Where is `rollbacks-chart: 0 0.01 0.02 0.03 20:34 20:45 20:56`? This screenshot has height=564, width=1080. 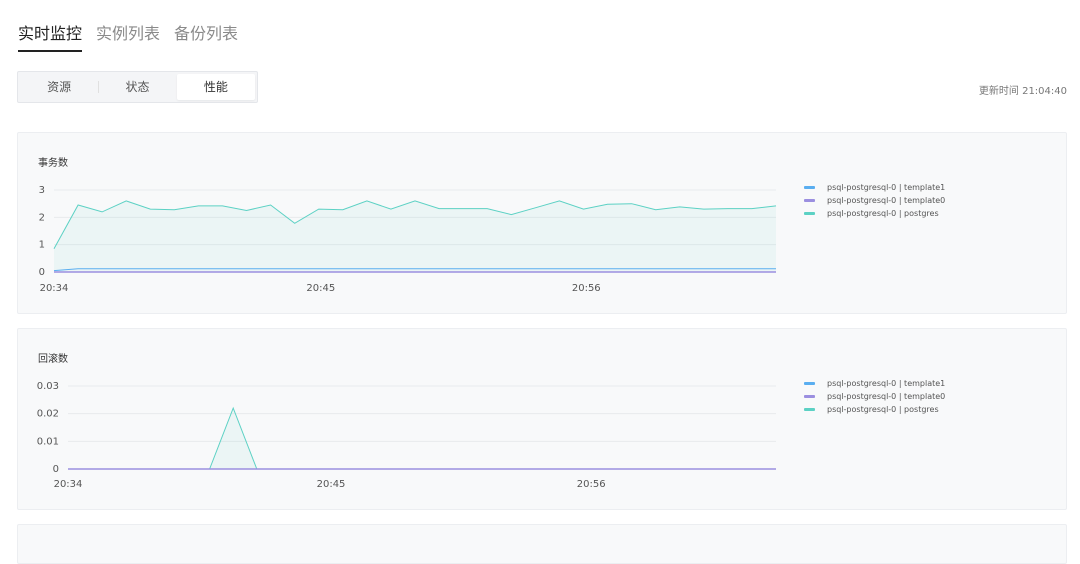
rollbacks-chart: 0 0.01 0.02 0.03 20:34 20:45 20:56 is located at coordinates (406, 435).